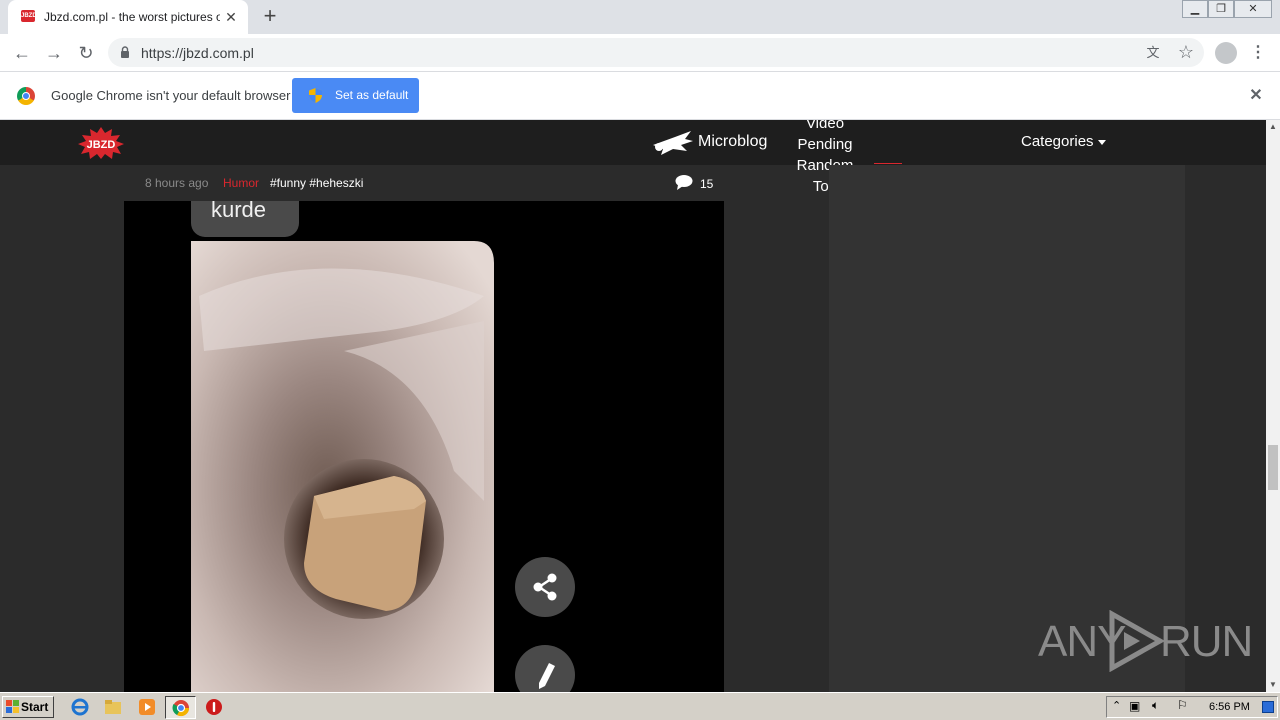  Describe the element at coordinates (12, 706) in the screenshot. I see `windows-flag-icon` at that location.